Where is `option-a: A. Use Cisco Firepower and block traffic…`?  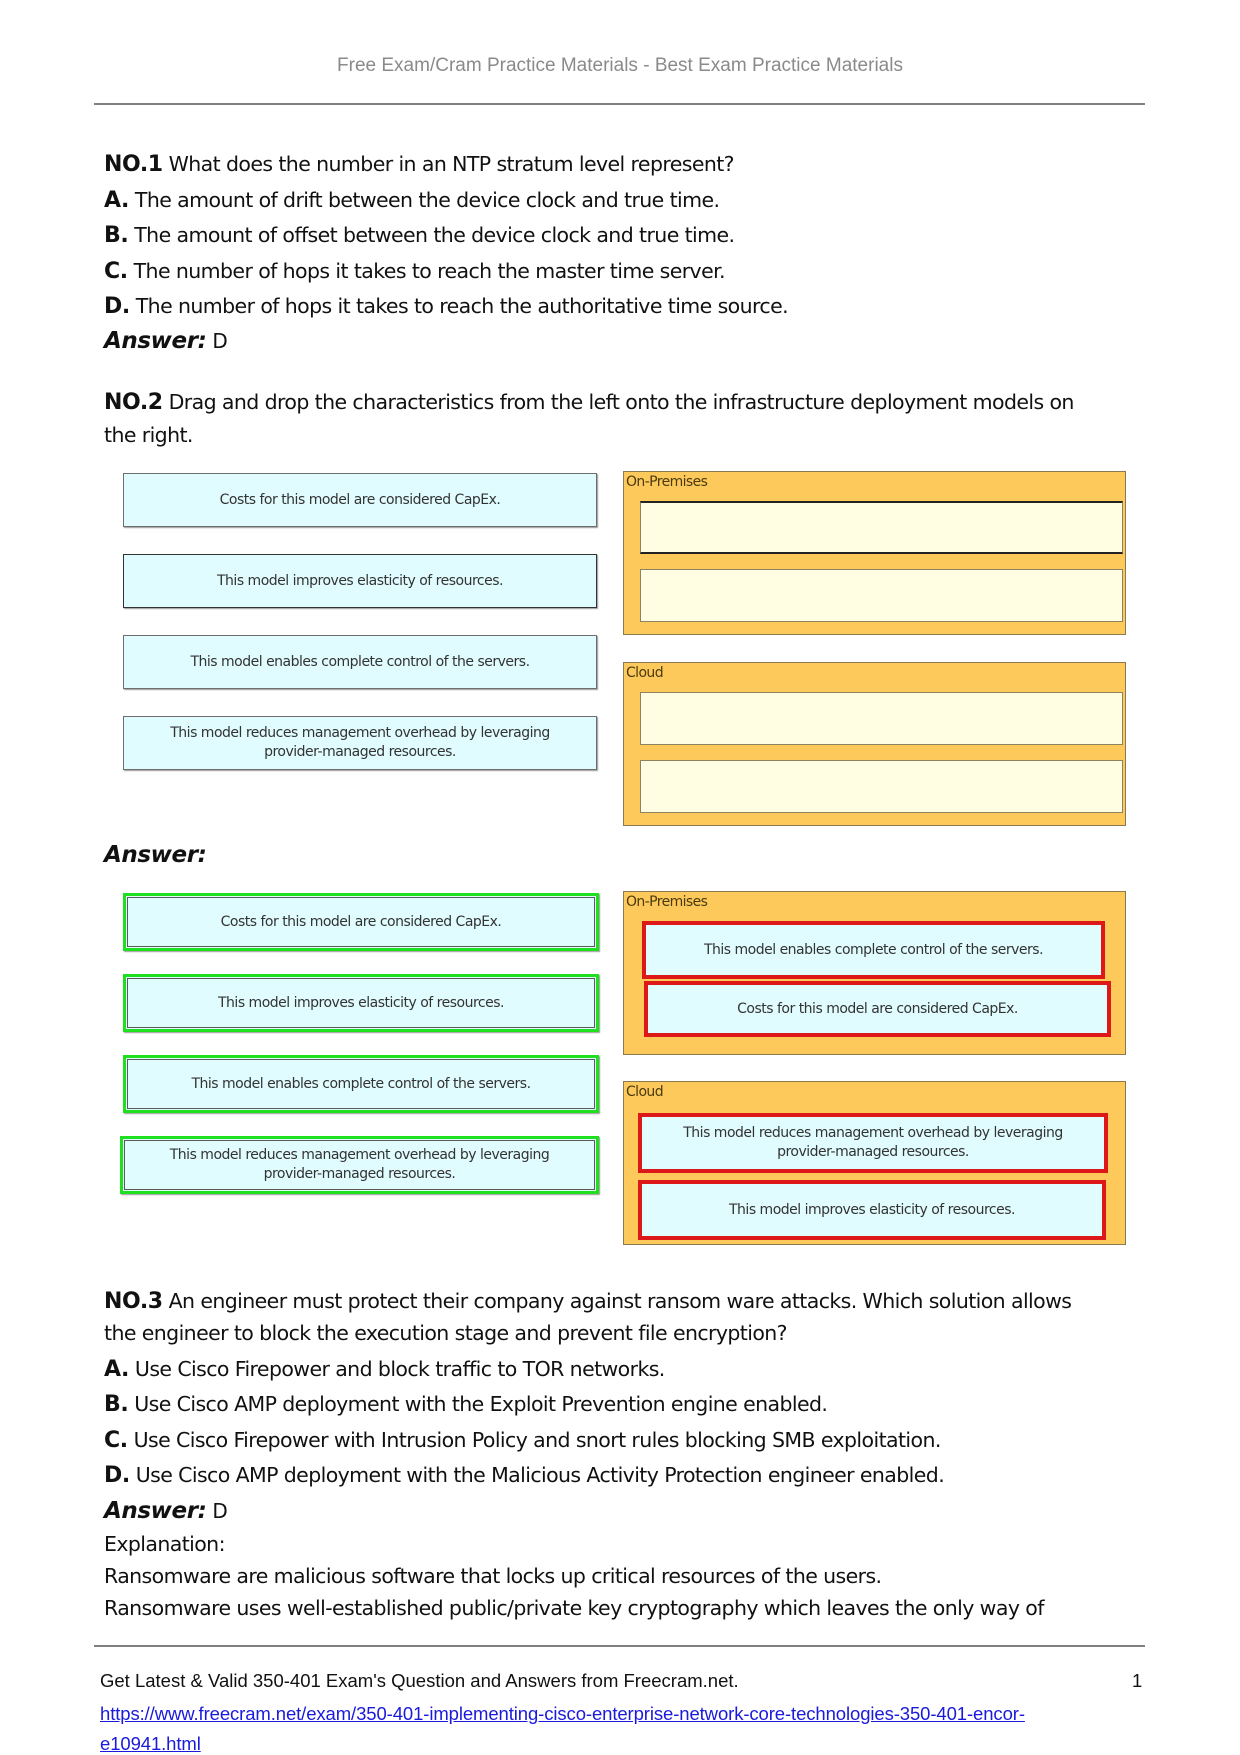 option-a: A. Use Cisco Firepower and block traffic… is located at coordinates (384, 1369).